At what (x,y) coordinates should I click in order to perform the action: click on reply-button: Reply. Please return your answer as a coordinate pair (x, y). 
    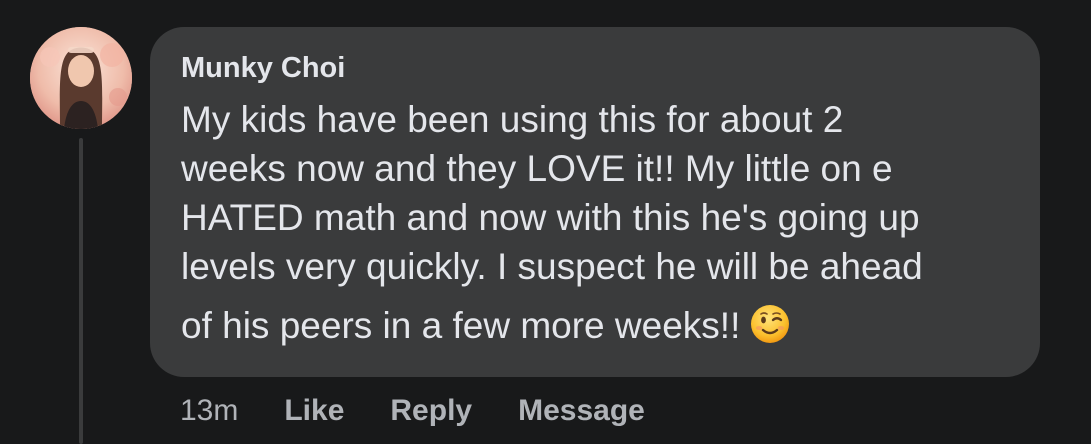
    Looking at the image, I should click on (431, 411).